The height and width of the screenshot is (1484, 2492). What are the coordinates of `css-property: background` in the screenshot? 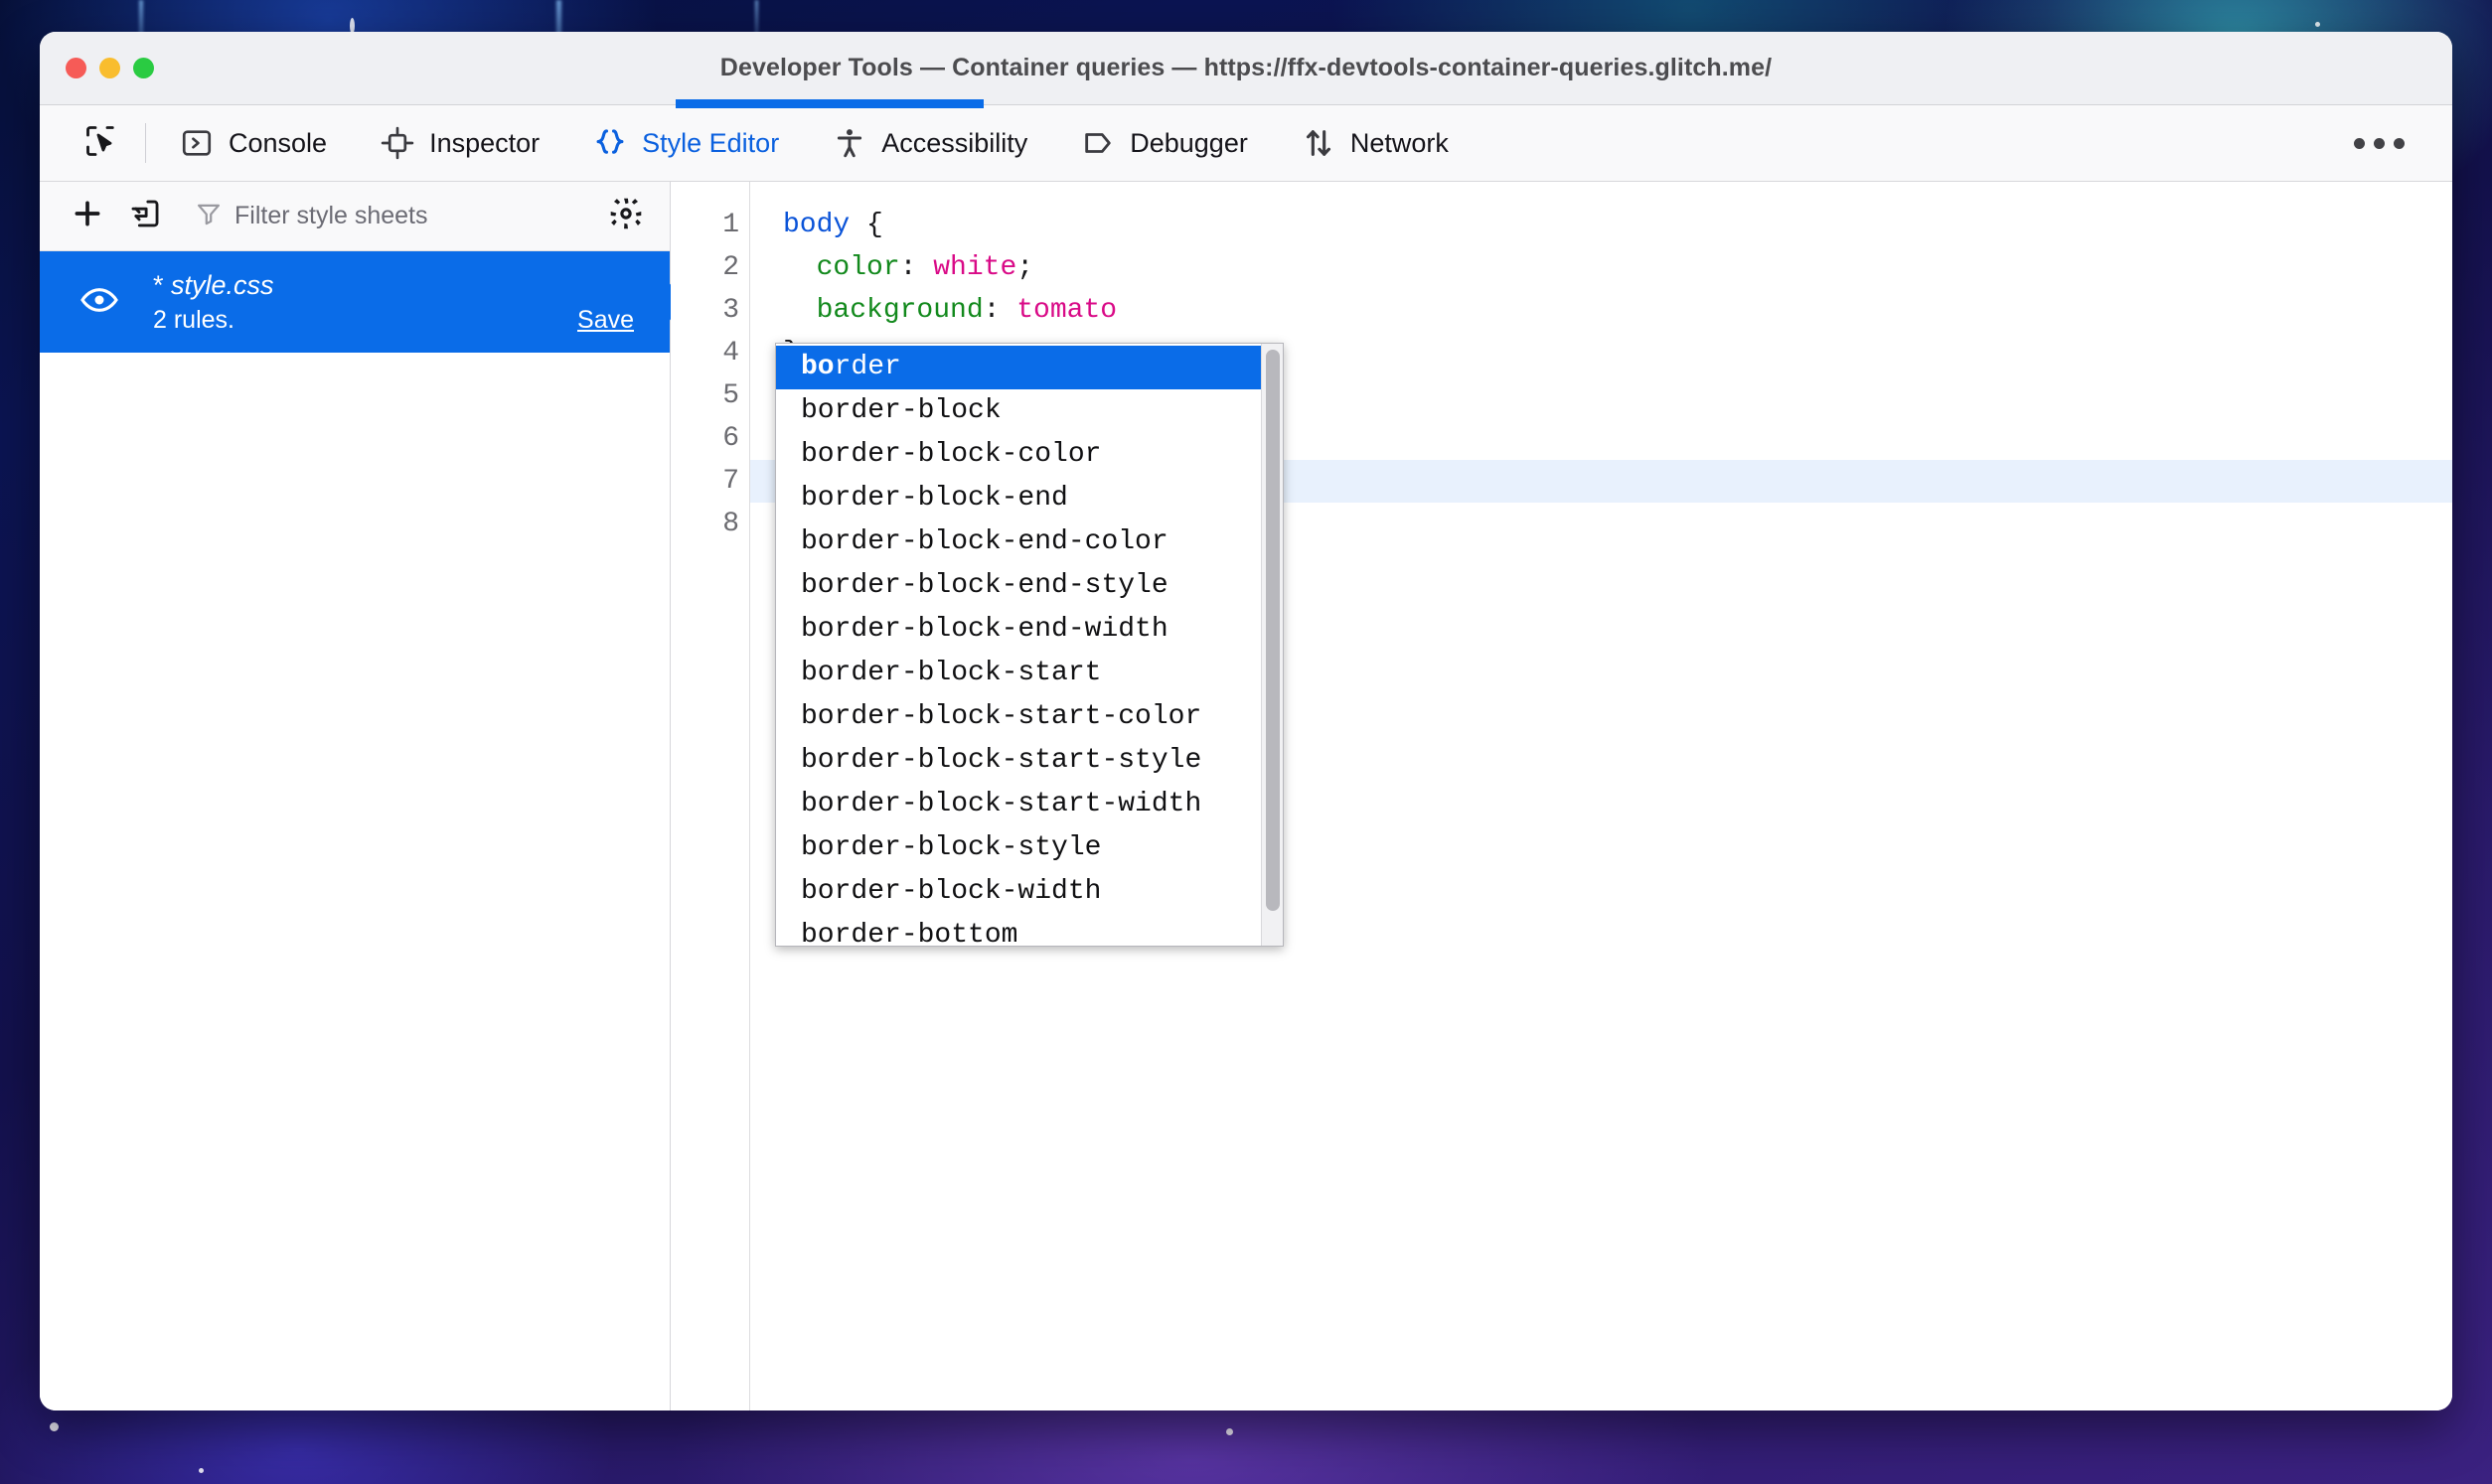 It's located at (900, 310).